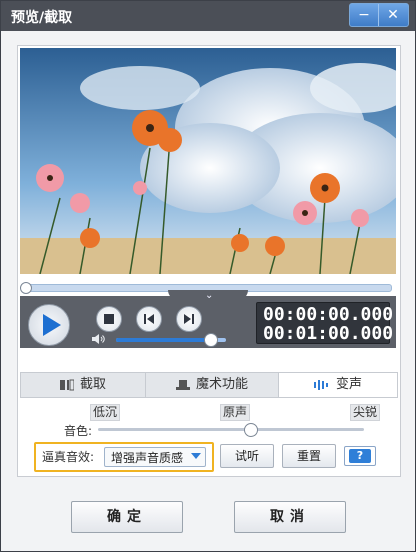 The image size is (416, 552). Describe the element at coordinates (163, 340) in the screenshot. I see `volume-fill` at that location.